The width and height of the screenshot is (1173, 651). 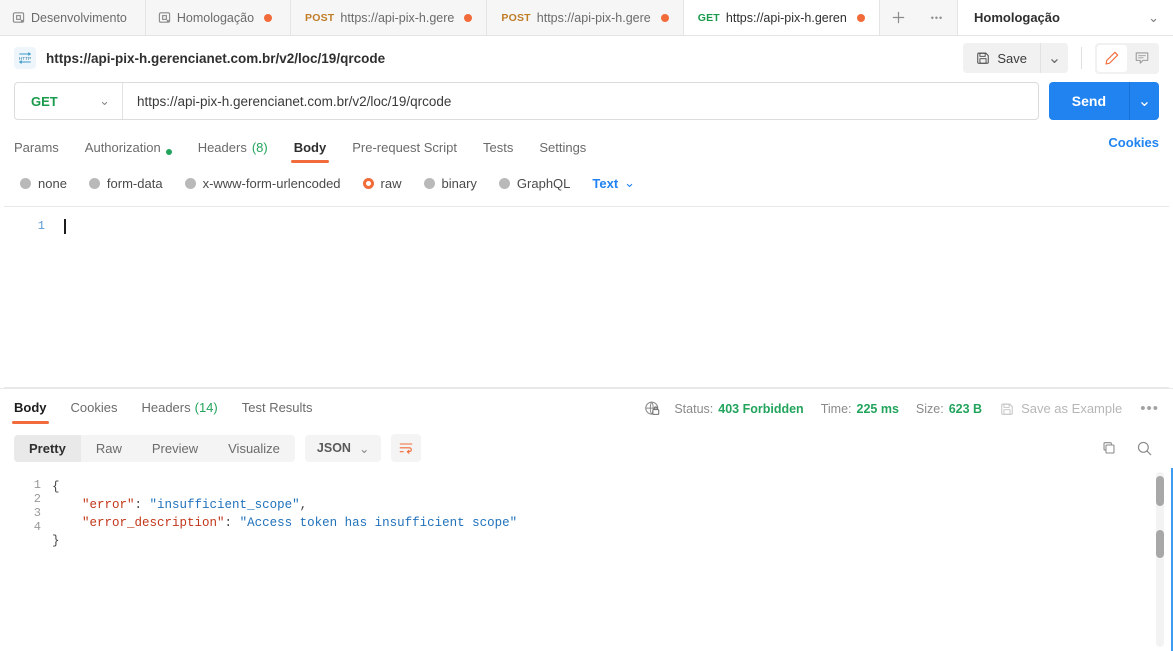 I want to click on environment-name: Homologação, so click(x=1017, y=17).